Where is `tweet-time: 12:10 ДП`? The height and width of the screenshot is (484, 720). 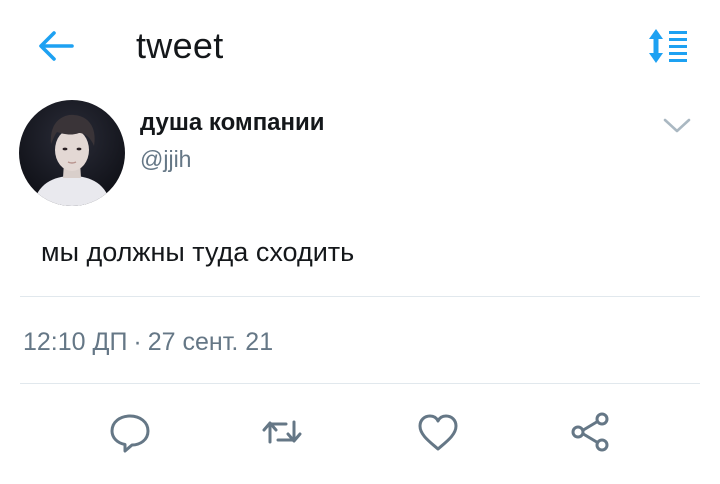 tweet-time: 12:10 ДП is located at coordinates (75, 342).